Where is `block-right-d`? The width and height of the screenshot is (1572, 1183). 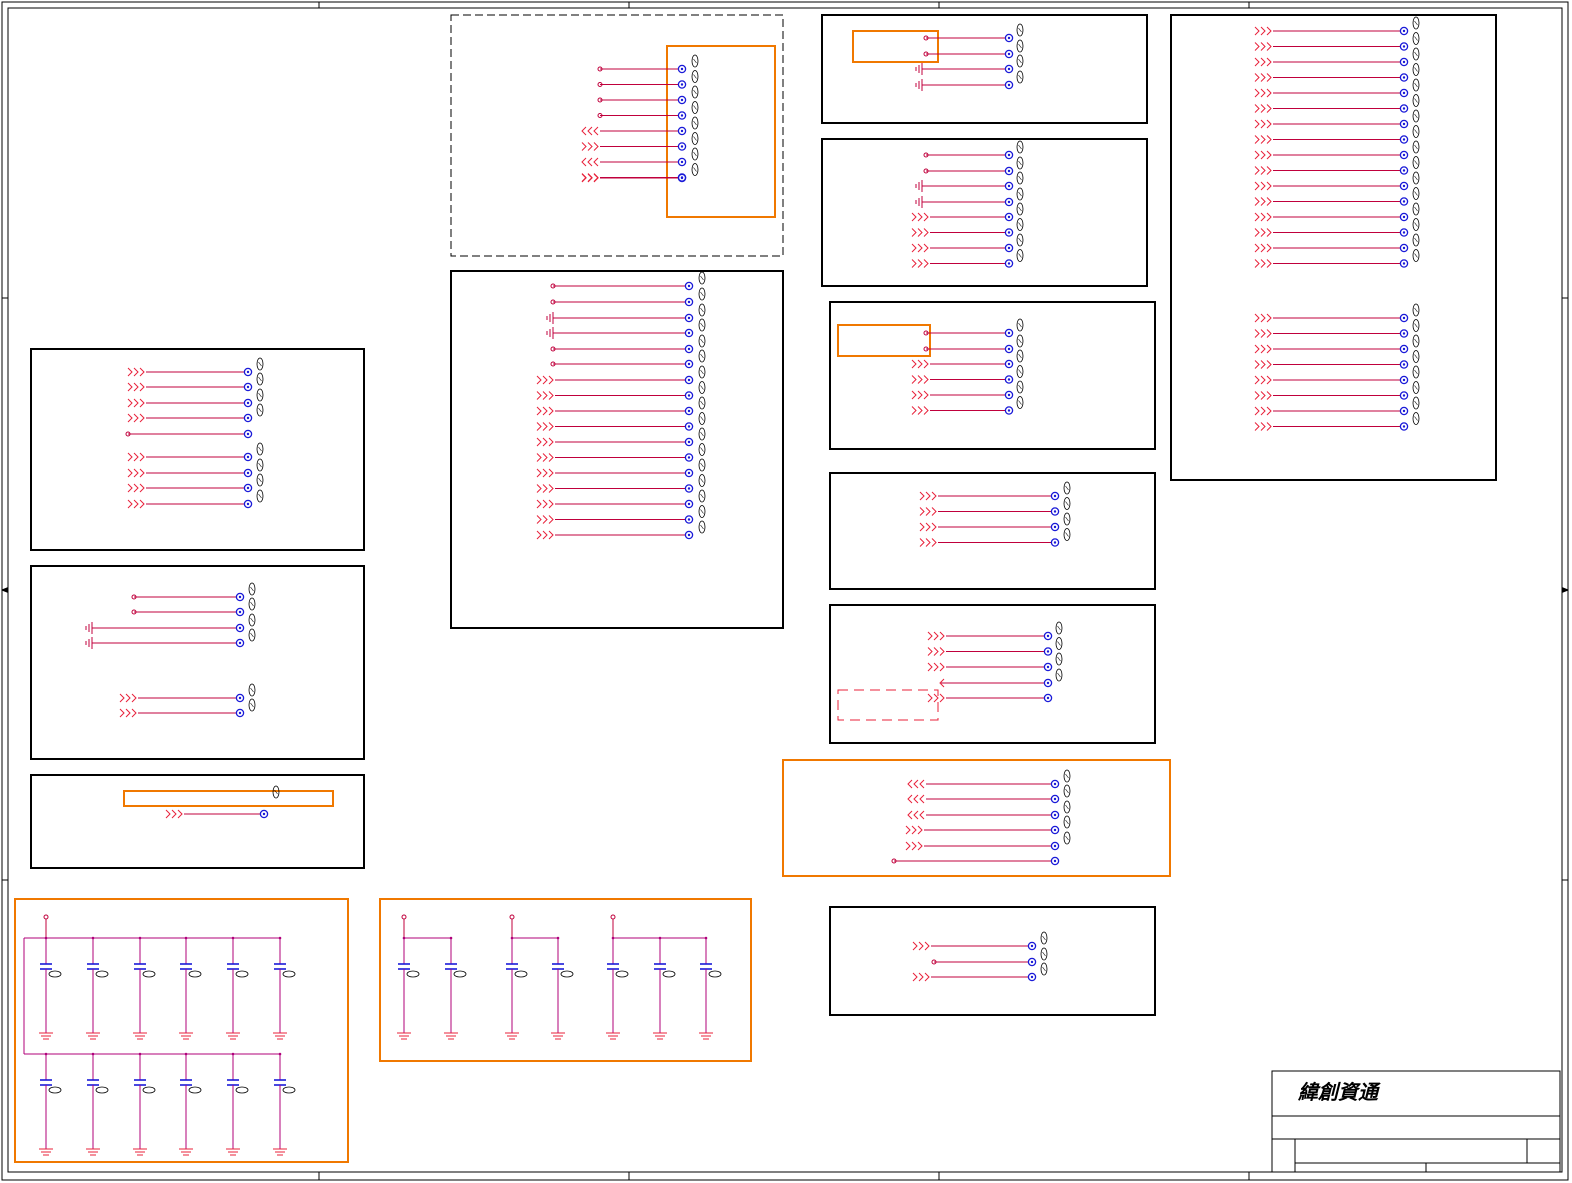 block-right-d is located at coordinates (992, 531).